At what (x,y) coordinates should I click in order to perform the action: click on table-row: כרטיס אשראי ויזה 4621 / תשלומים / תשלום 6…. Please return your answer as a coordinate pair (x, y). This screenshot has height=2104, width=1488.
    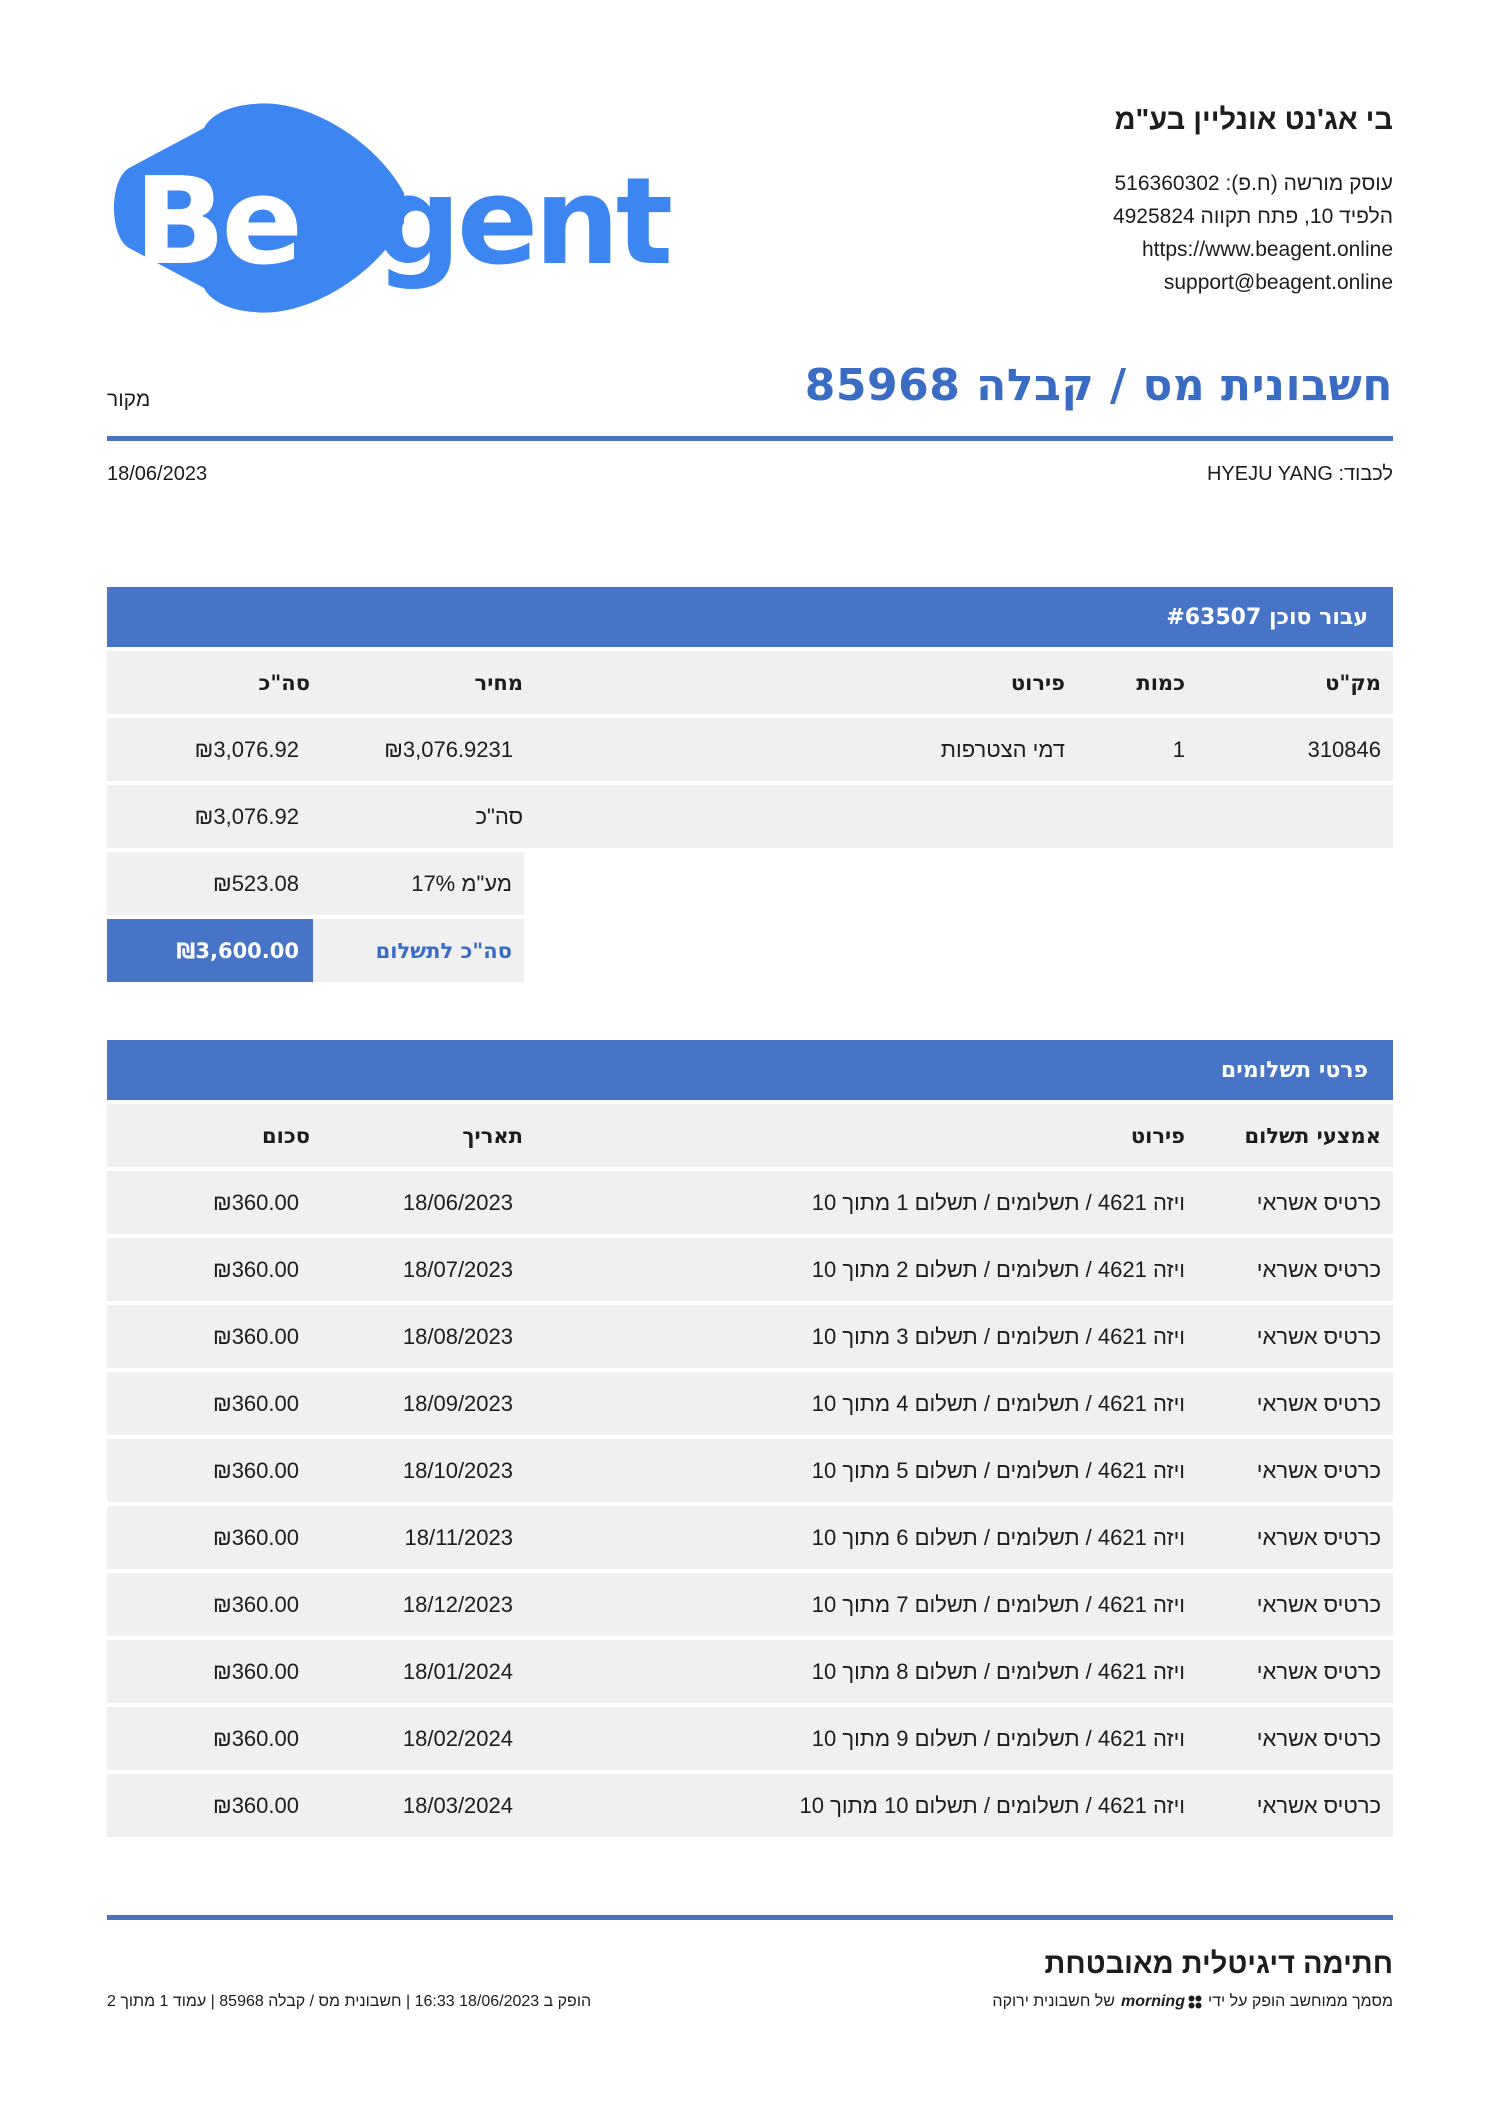
    Looking at the image, I should click on (750, 1537).